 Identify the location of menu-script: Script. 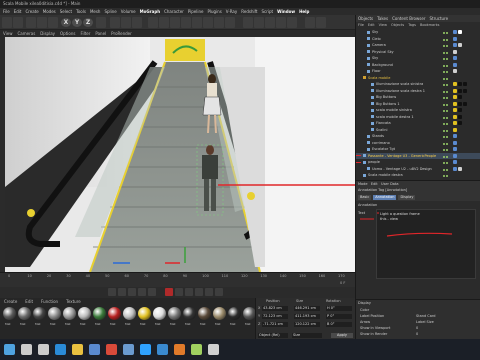
(268, 11).